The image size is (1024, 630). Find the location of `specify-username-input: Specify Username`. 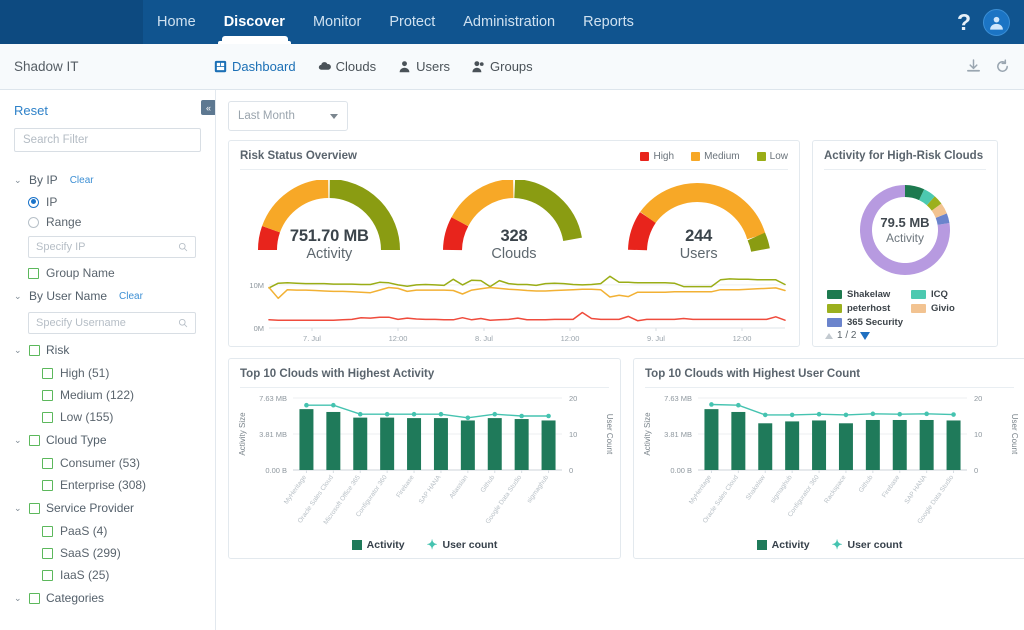

specify-username-input: Specify Username is located at coordinates (112, 323).